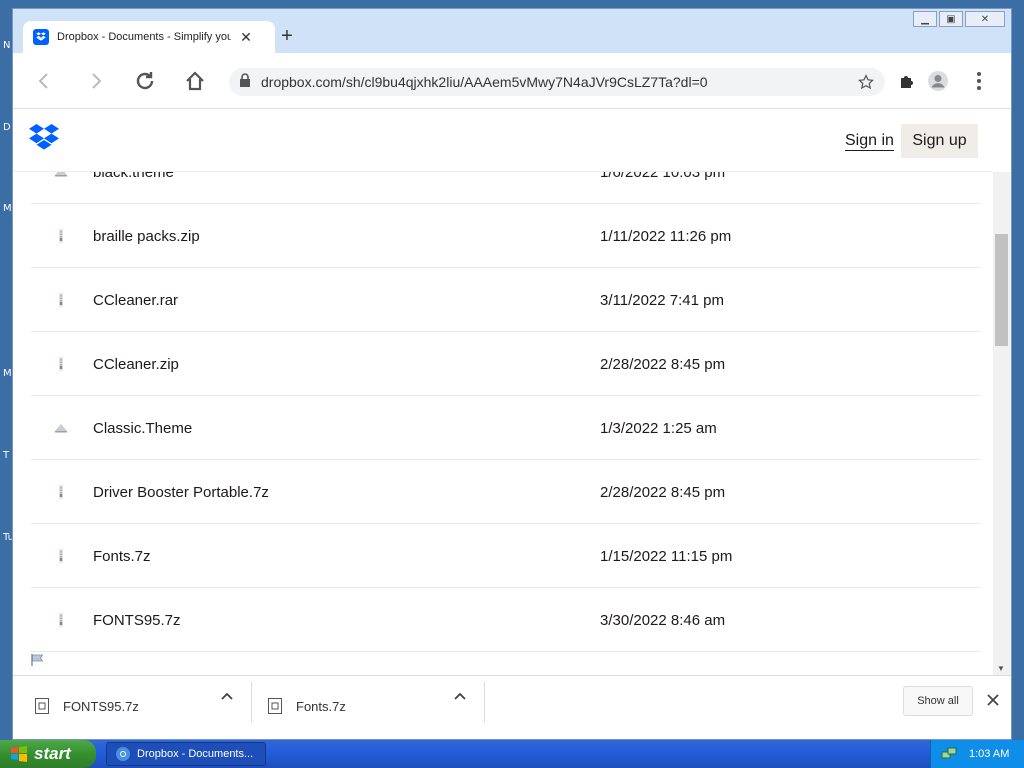 This screenshot has height=768, width=1024. I want to click on scroll-down-arrow-icon: ▼, so click(1001, 668).